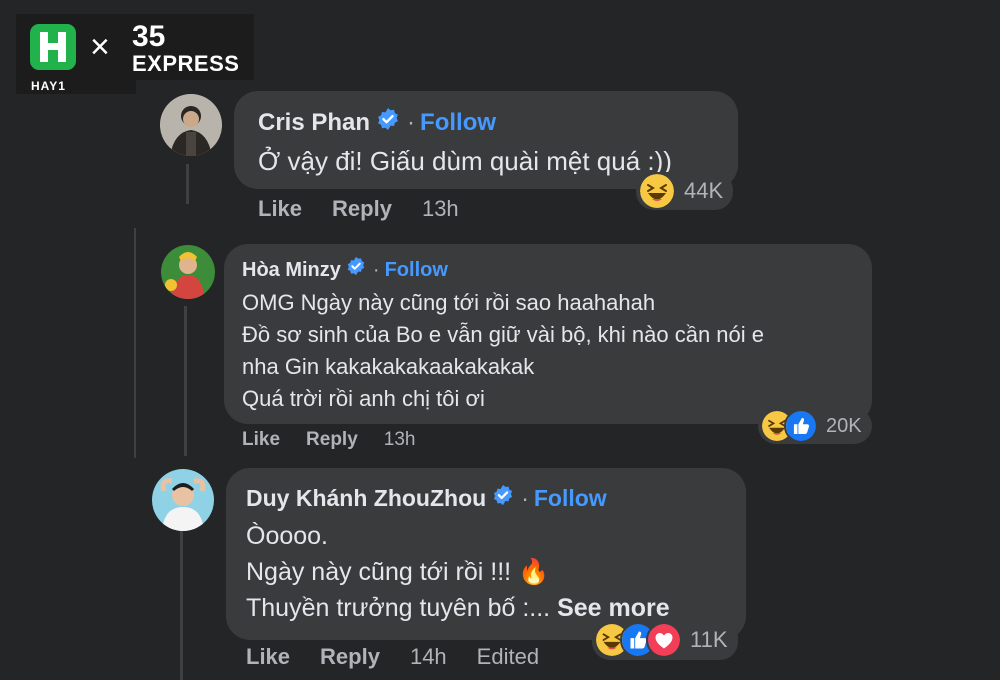  I want to click on thread-line-outer, so click(135, 343).